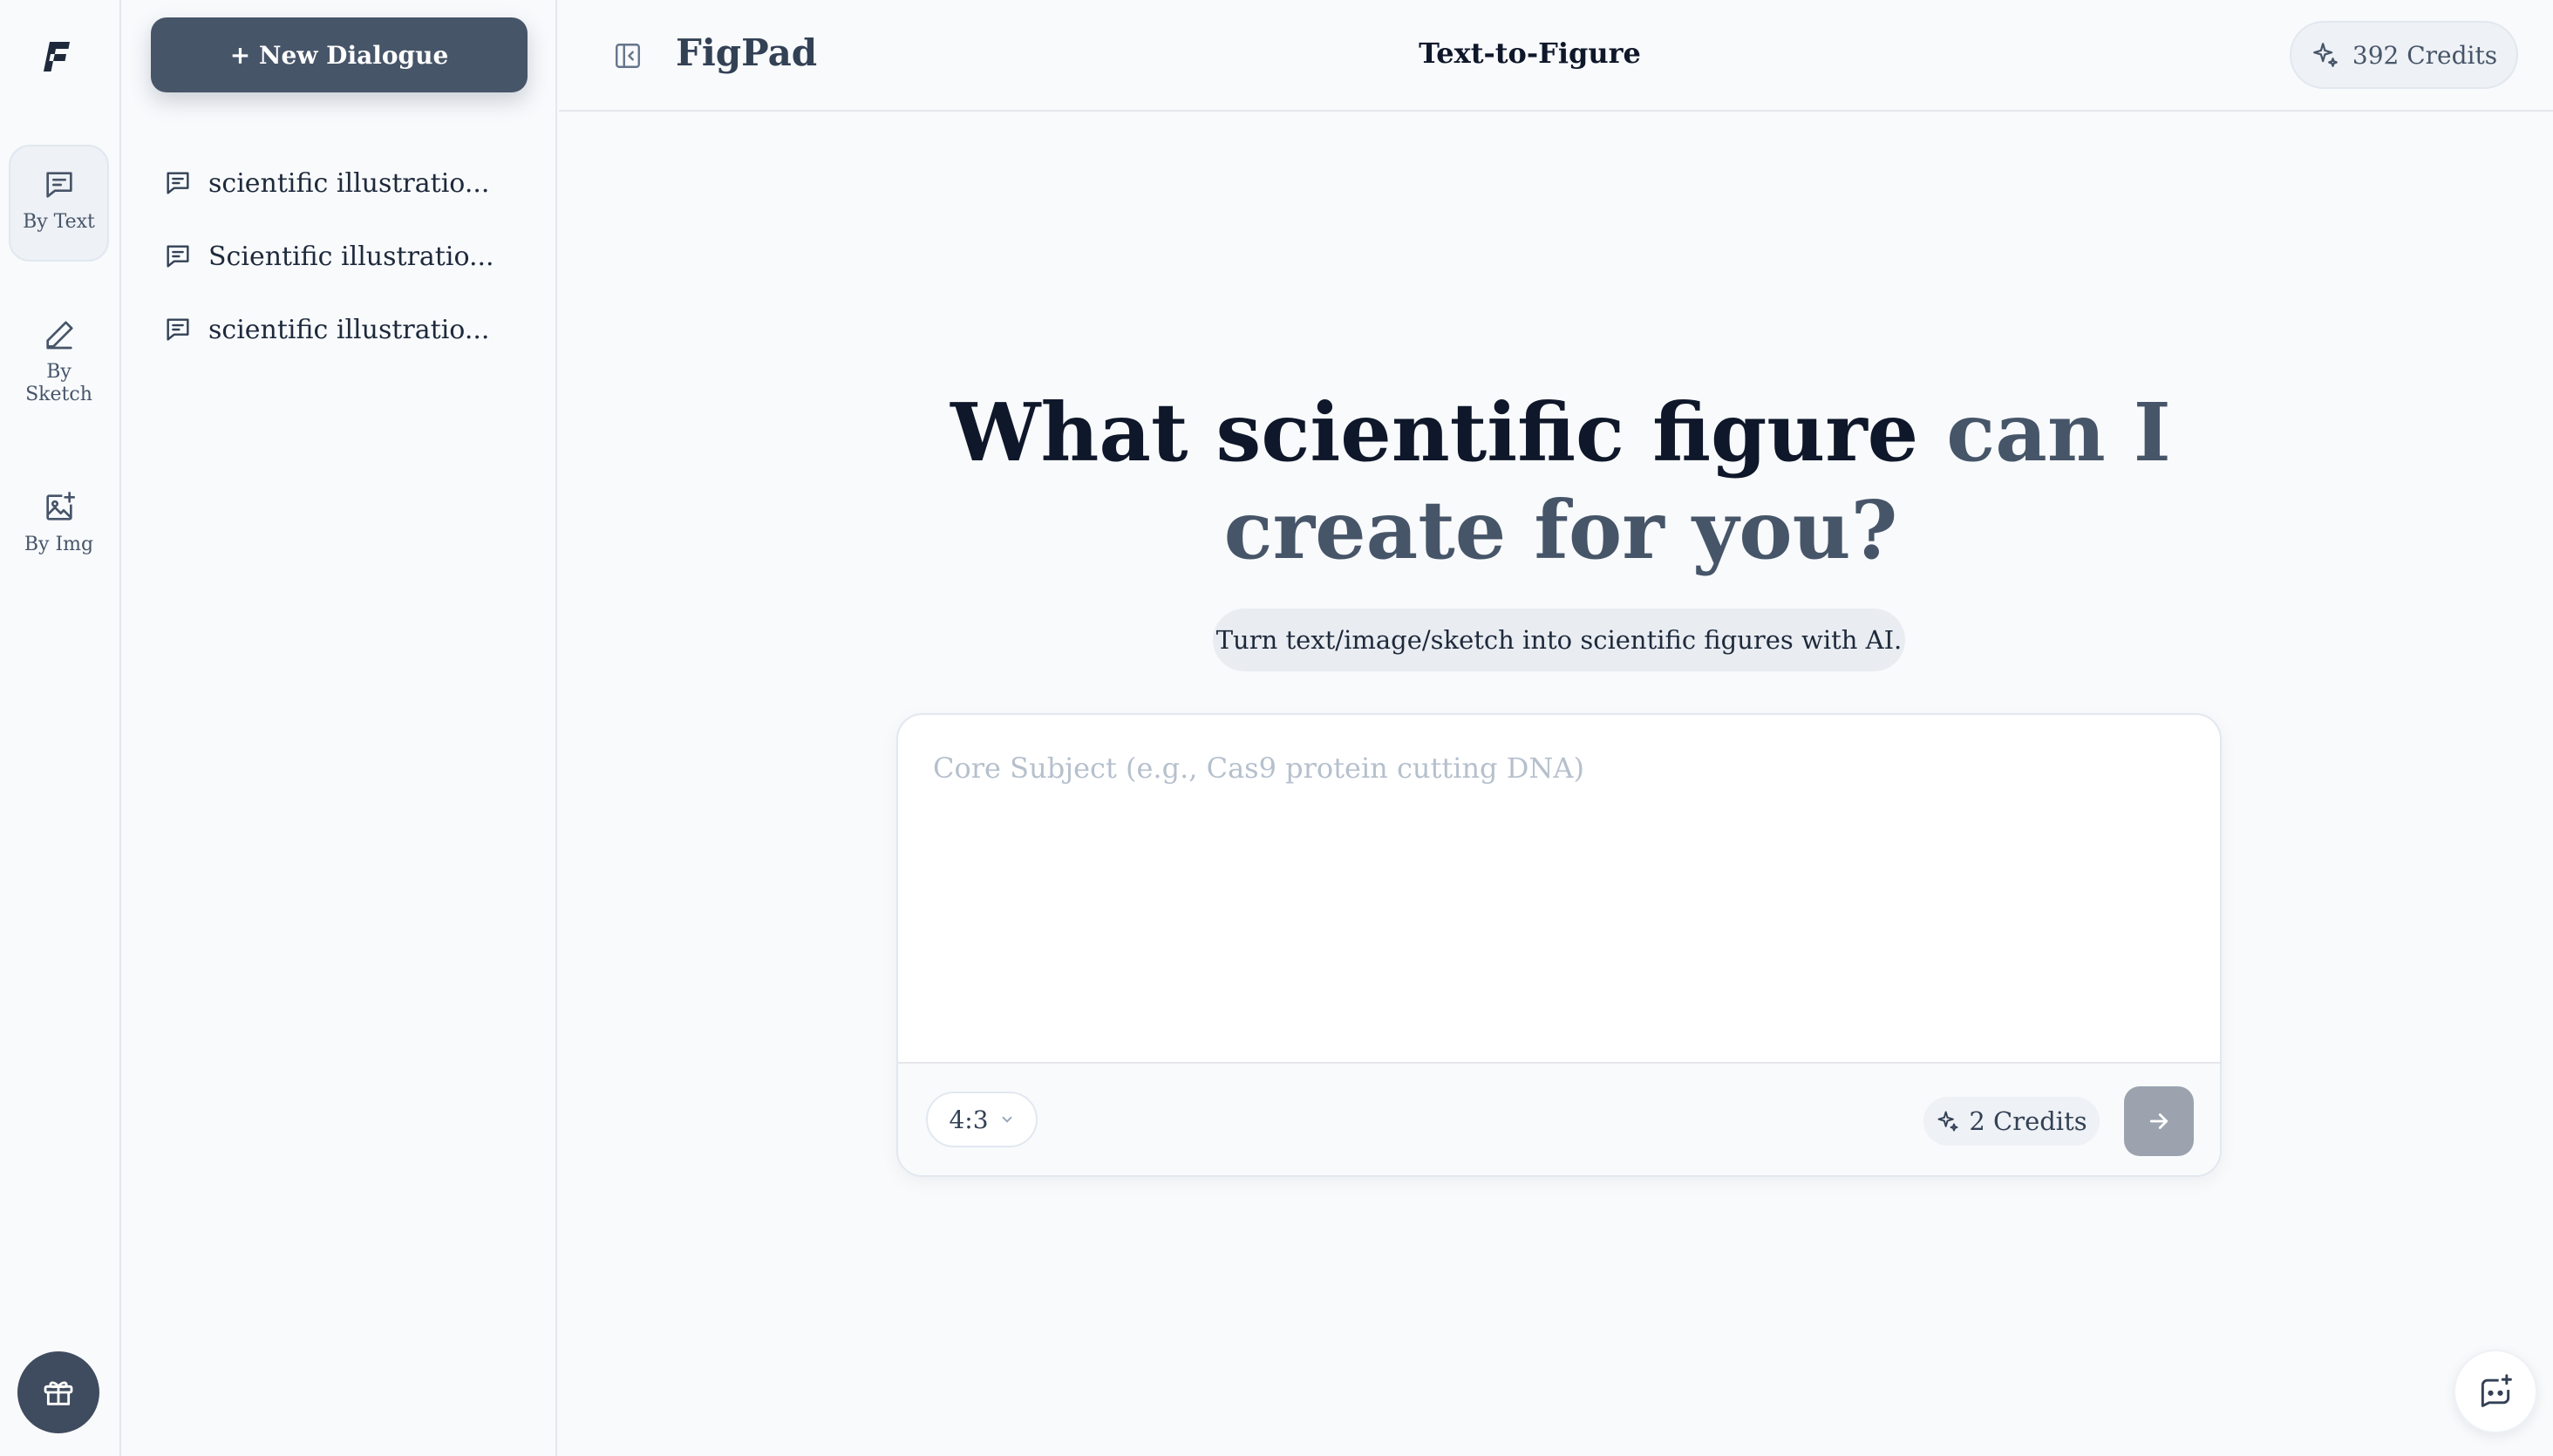  I want to click on headline-primary: What scientific figure, so click(1434, 432).